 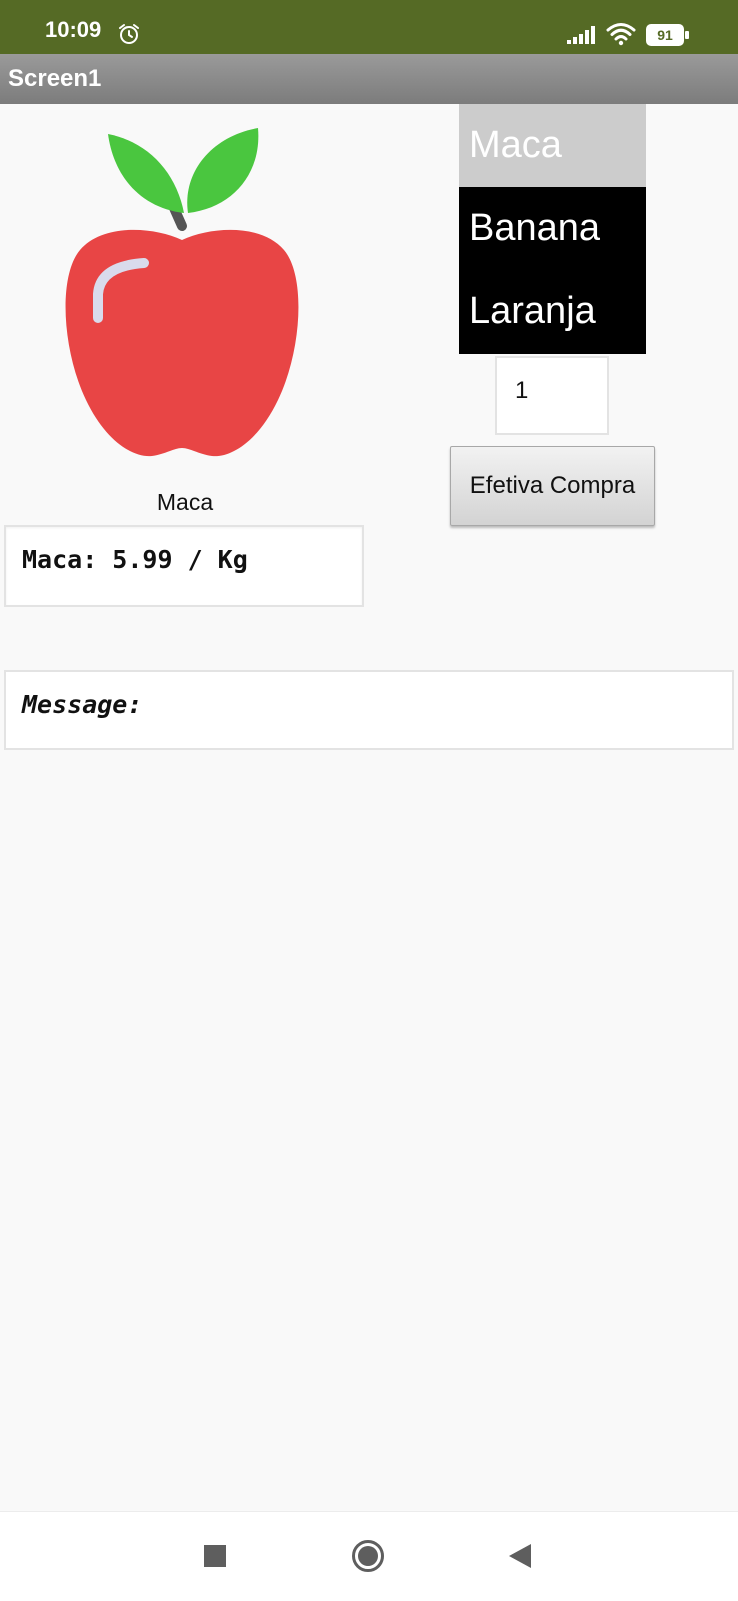 I want to click on app-title: Screen1, so click(x=55, y=78).